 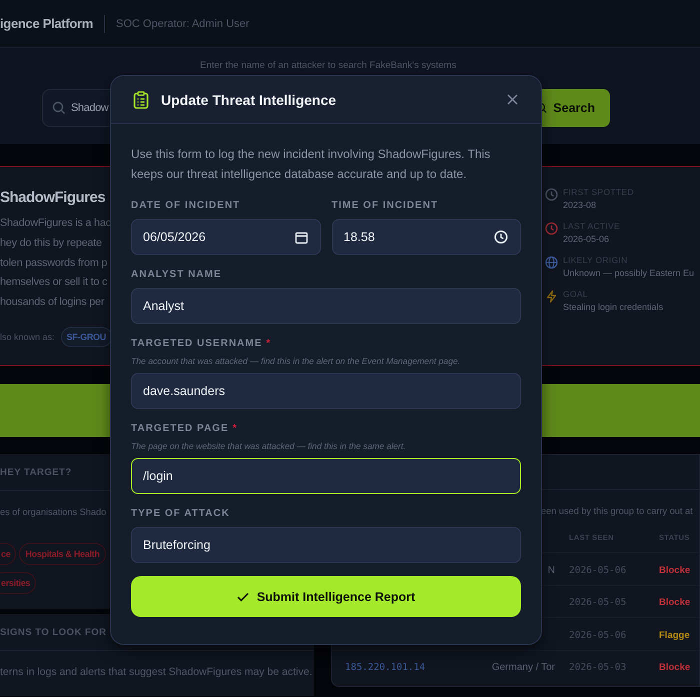 I want to click on input-field: dave.saunders, so click(x=326, y=391).